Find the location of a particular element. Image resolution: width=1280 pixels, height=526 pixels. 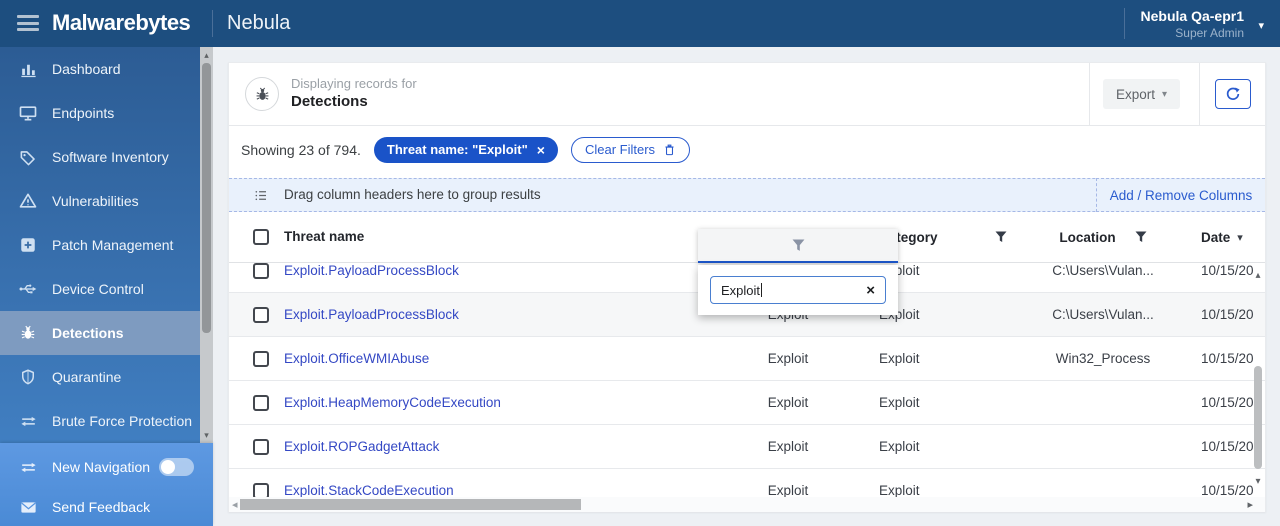

threat-name-filter-chip: Threat name: "Exploit" × is located at coordinates (465, 149).